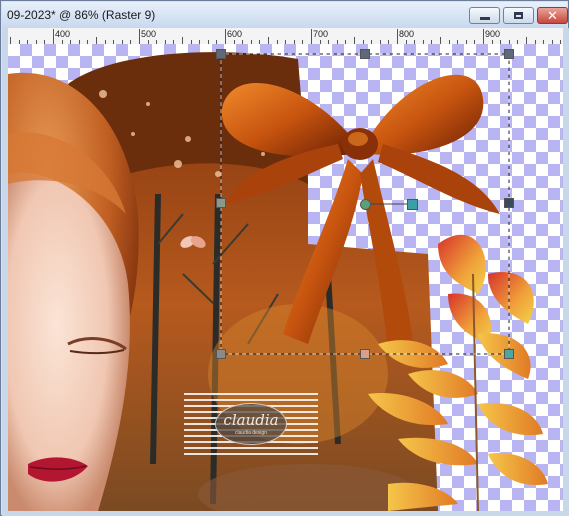 Image resolution: width=569 pixels, height=516 pixels. Describe the element at coordinates (566, 269) in the screenshot. I see `frame-right-edge` at that location.